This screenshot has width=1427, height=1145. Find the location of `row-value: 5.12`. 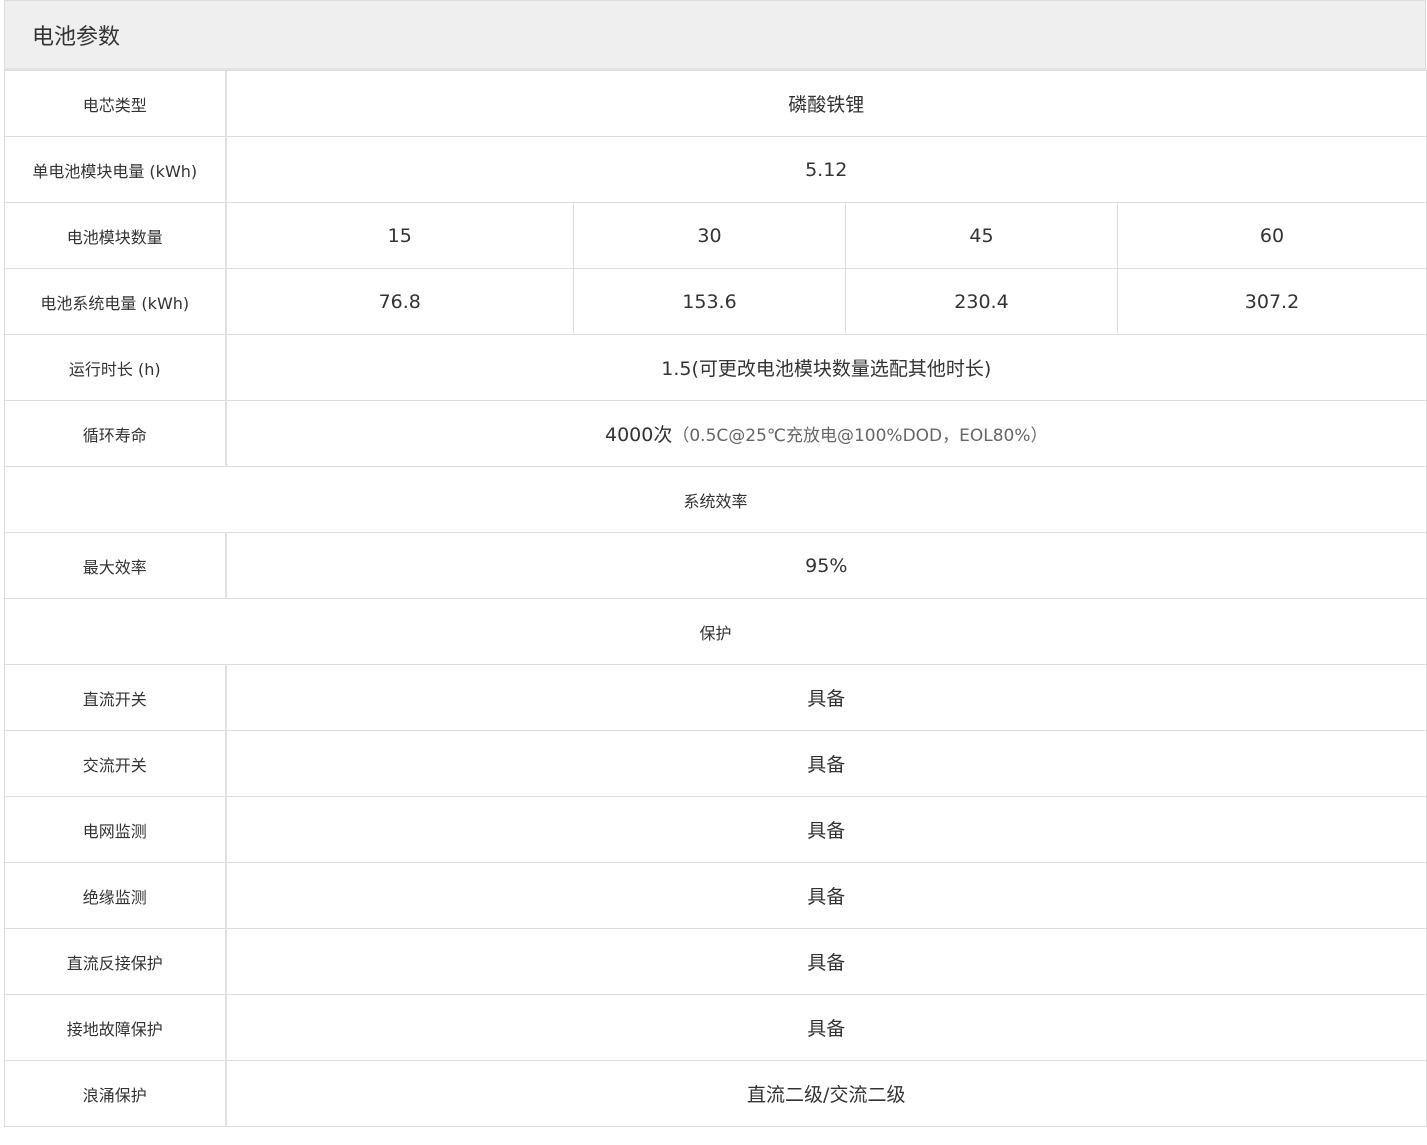

row-value: 5.12 is located at coordinates (825, 169).